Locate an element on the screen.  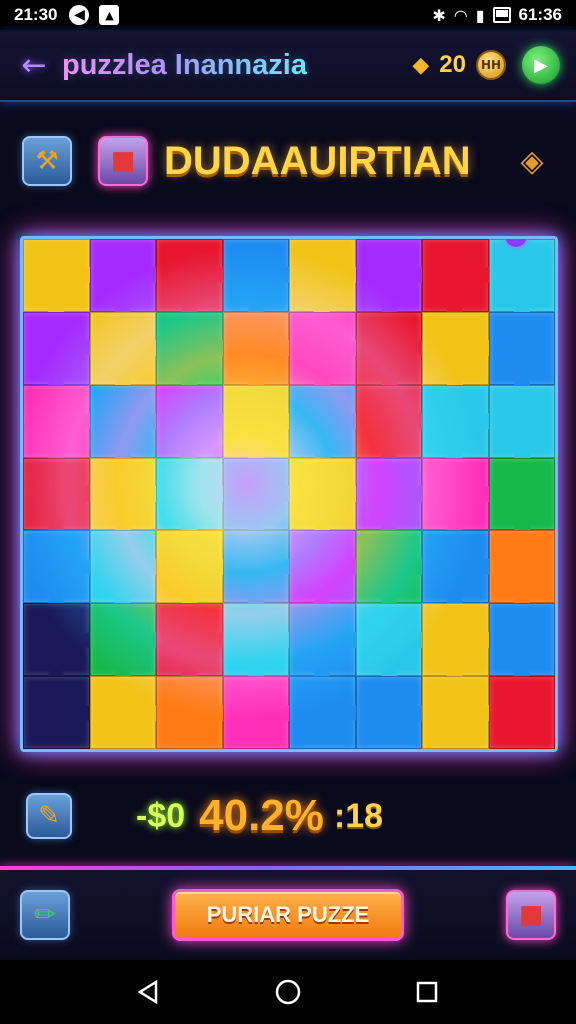
recents-nav-icon is located at coordinates (427, 992).